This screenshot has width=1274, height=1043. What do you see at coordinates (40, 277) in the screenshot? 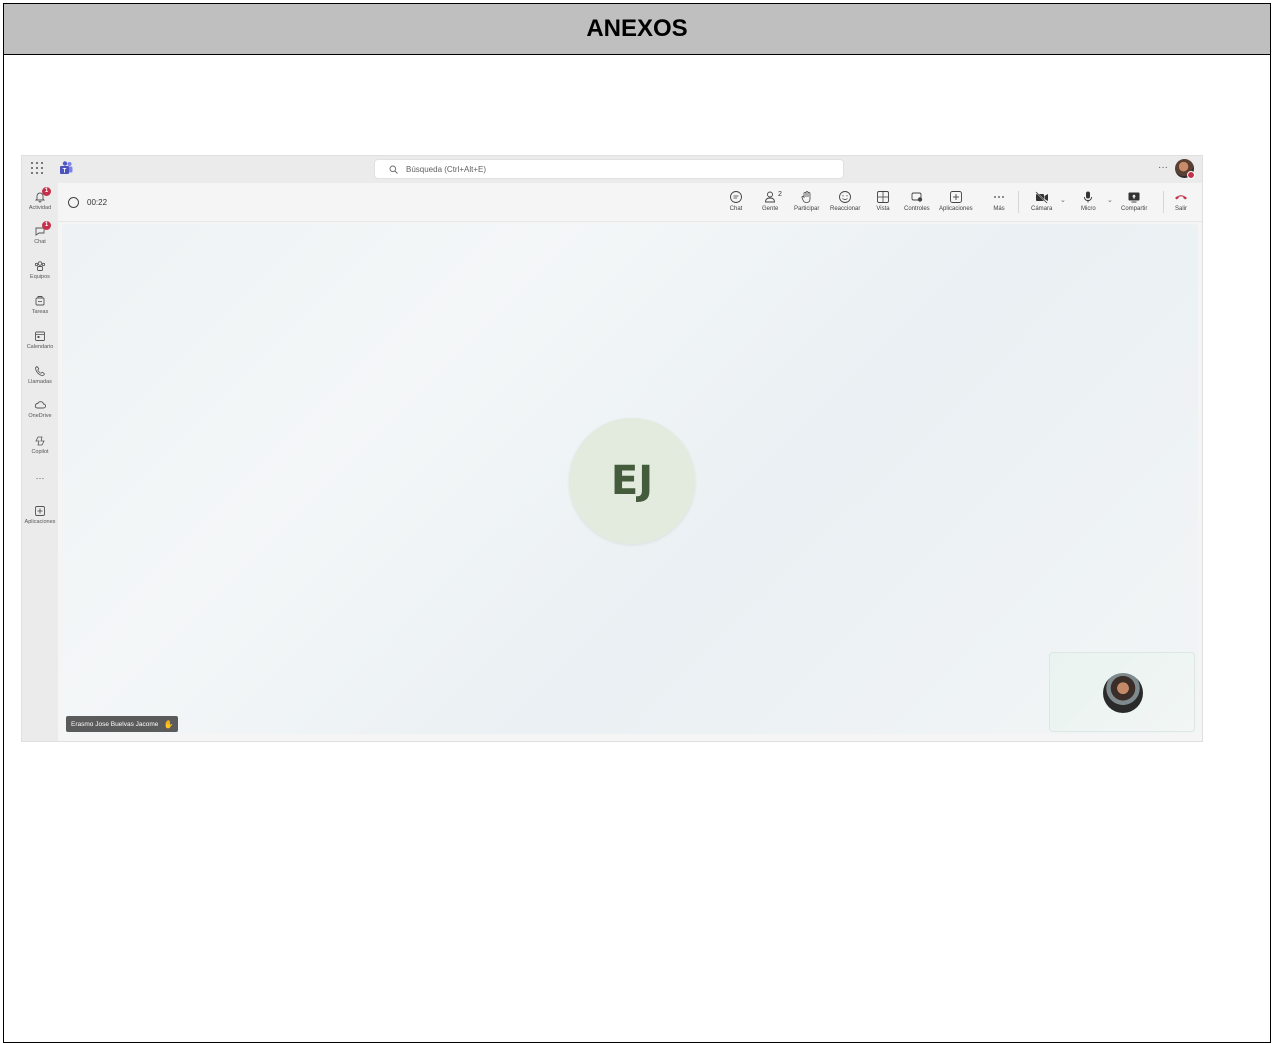
I see `rail-label: Equipos` at bounding box center [40, 277].